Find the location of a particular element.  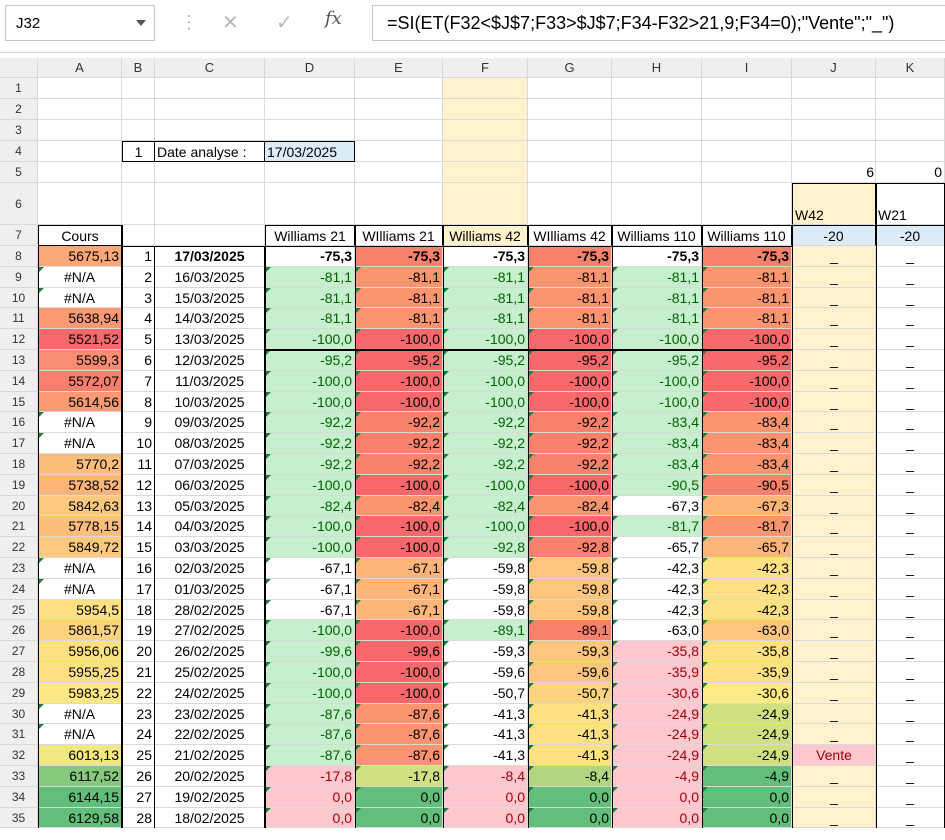

cell-d33: -17,8 is located at coordinates (310, 776).